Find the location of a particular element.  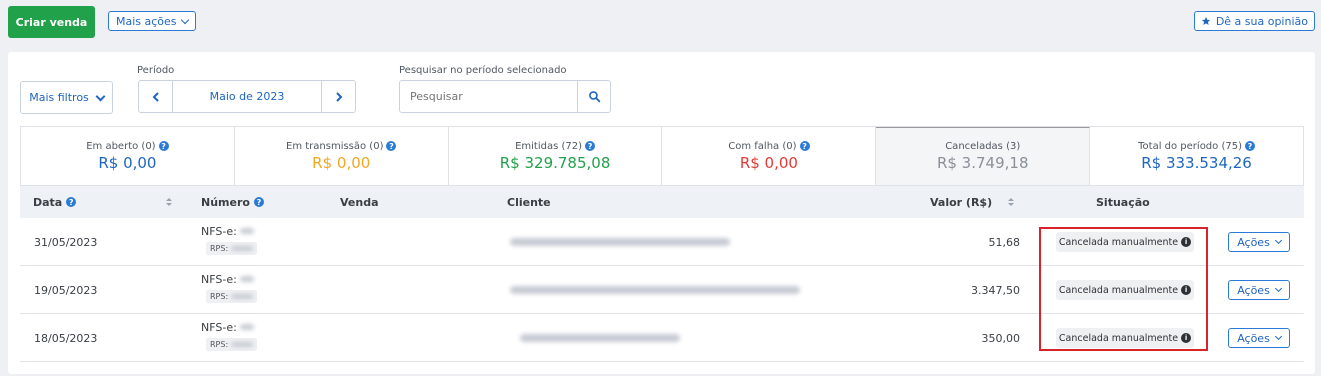

stat-transmitting: Em transmissão (0)? R$ 0,00 is located at coordinates (341, 156).